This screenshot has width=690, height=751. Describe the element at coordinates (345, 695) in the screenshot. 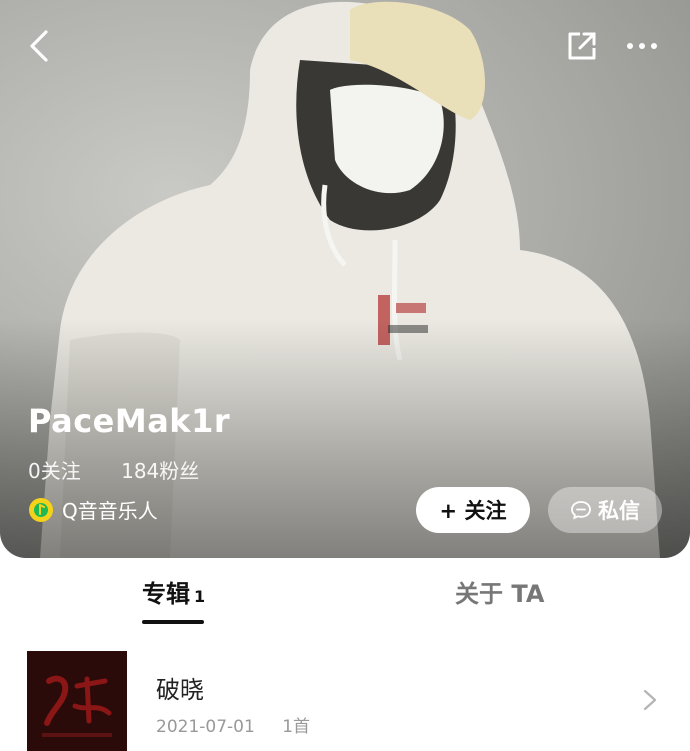

I see `album-list-item: 破晓 2021-07-01 1首` at that location.